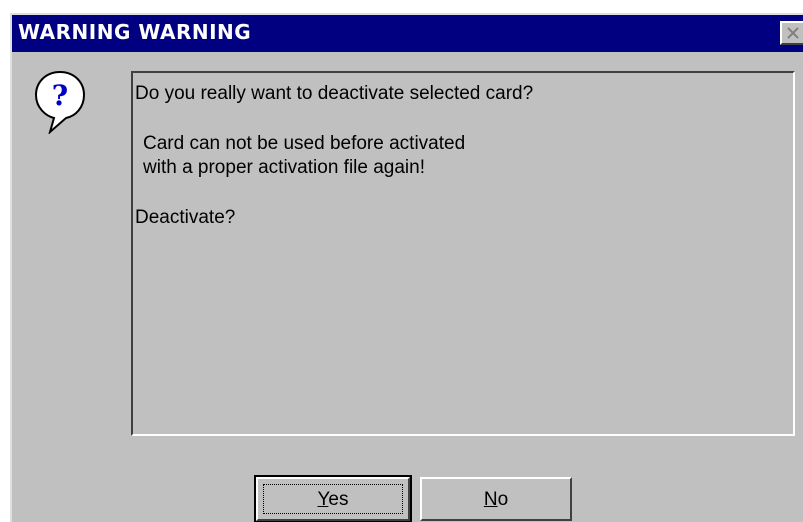 The width and height of the screenshot is (803, 522). Describe the element at coordinates (135, 32) in the screenshot. I see `dialog-title: WARNING WARNING` at that location.